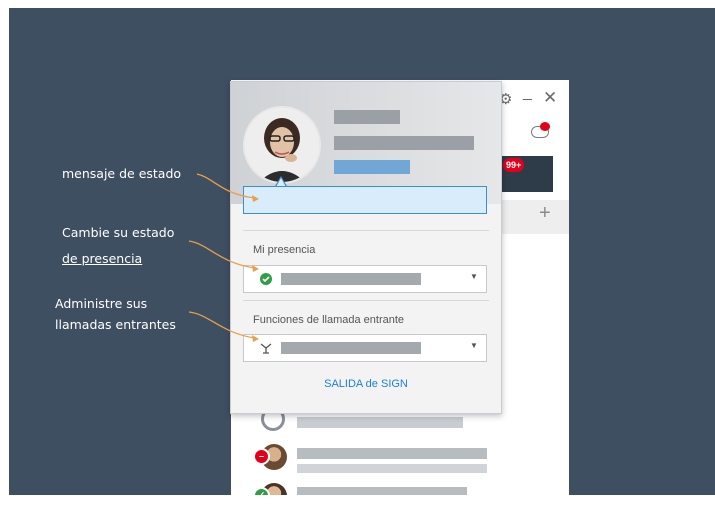  I want to click on arrow-presence, so click(222, 254).